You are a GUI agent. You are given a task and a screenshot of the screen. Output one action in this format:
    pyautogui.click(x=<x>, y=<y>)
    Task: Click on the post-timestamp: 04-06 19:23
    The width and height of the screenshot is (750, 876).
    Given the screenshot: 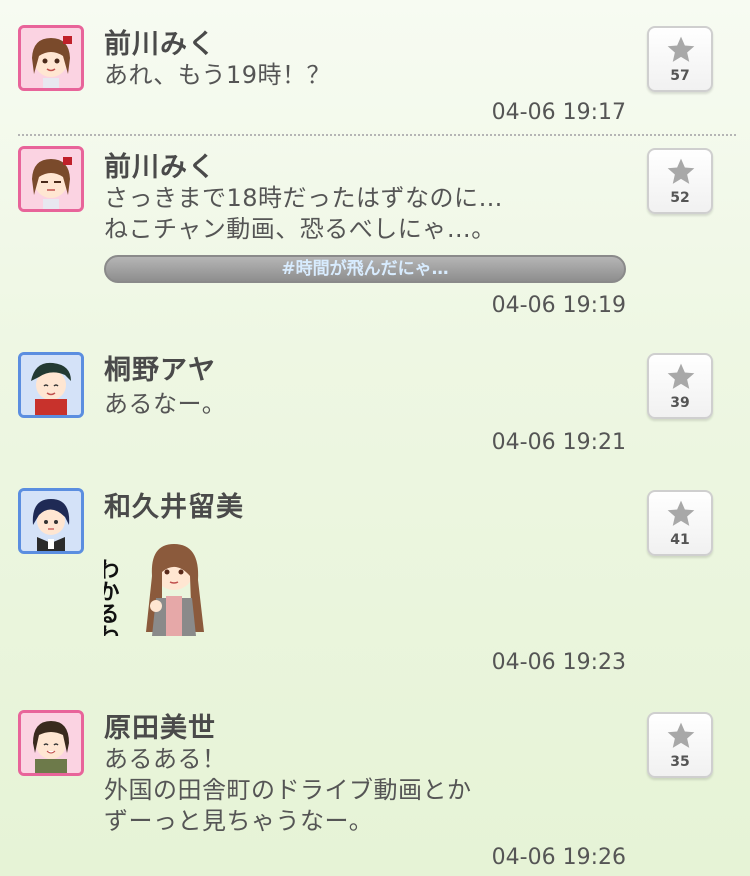 What is the action you would take?
    pyautogui.click(x=558, y=662)
    